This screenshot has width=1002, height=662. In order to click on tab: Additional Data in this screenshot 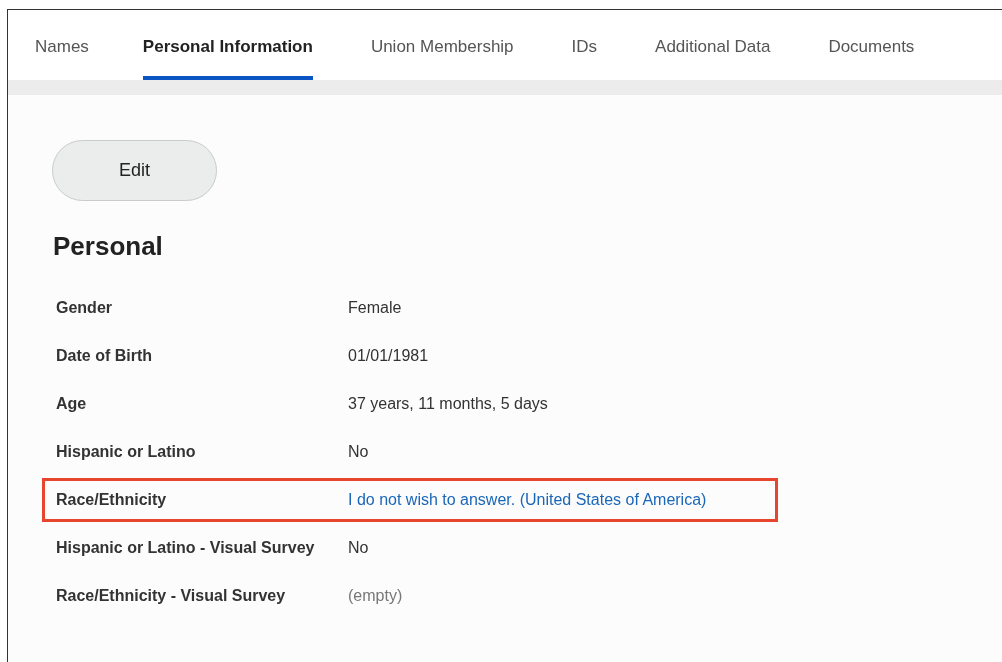, I will do `click(713, 45)`.